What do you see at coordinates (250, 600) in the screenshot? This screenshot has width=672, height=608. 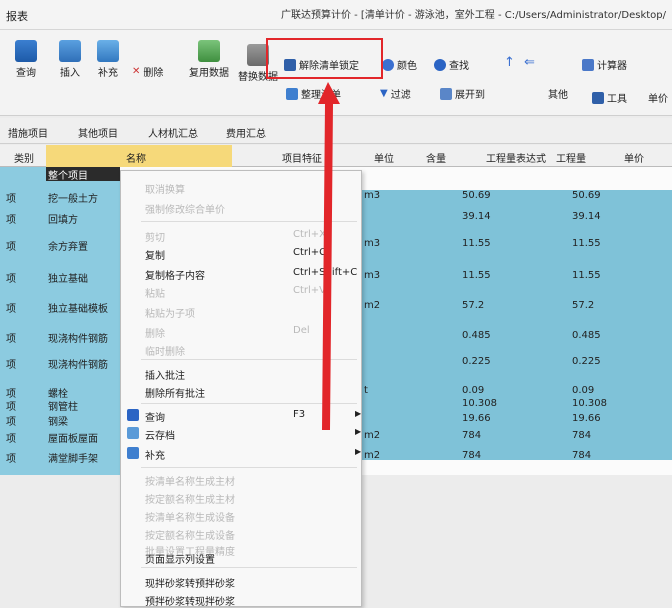 I see `menu-item: 预拌砂浆转现拌砂浆` at bounding box center [250, 600].